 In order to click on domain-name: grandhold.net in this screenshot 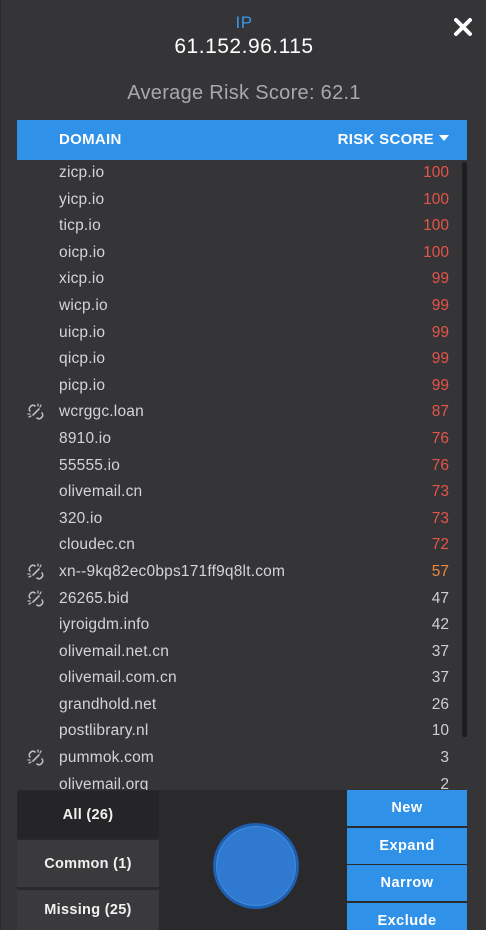, I will do `click(108, 704)`.